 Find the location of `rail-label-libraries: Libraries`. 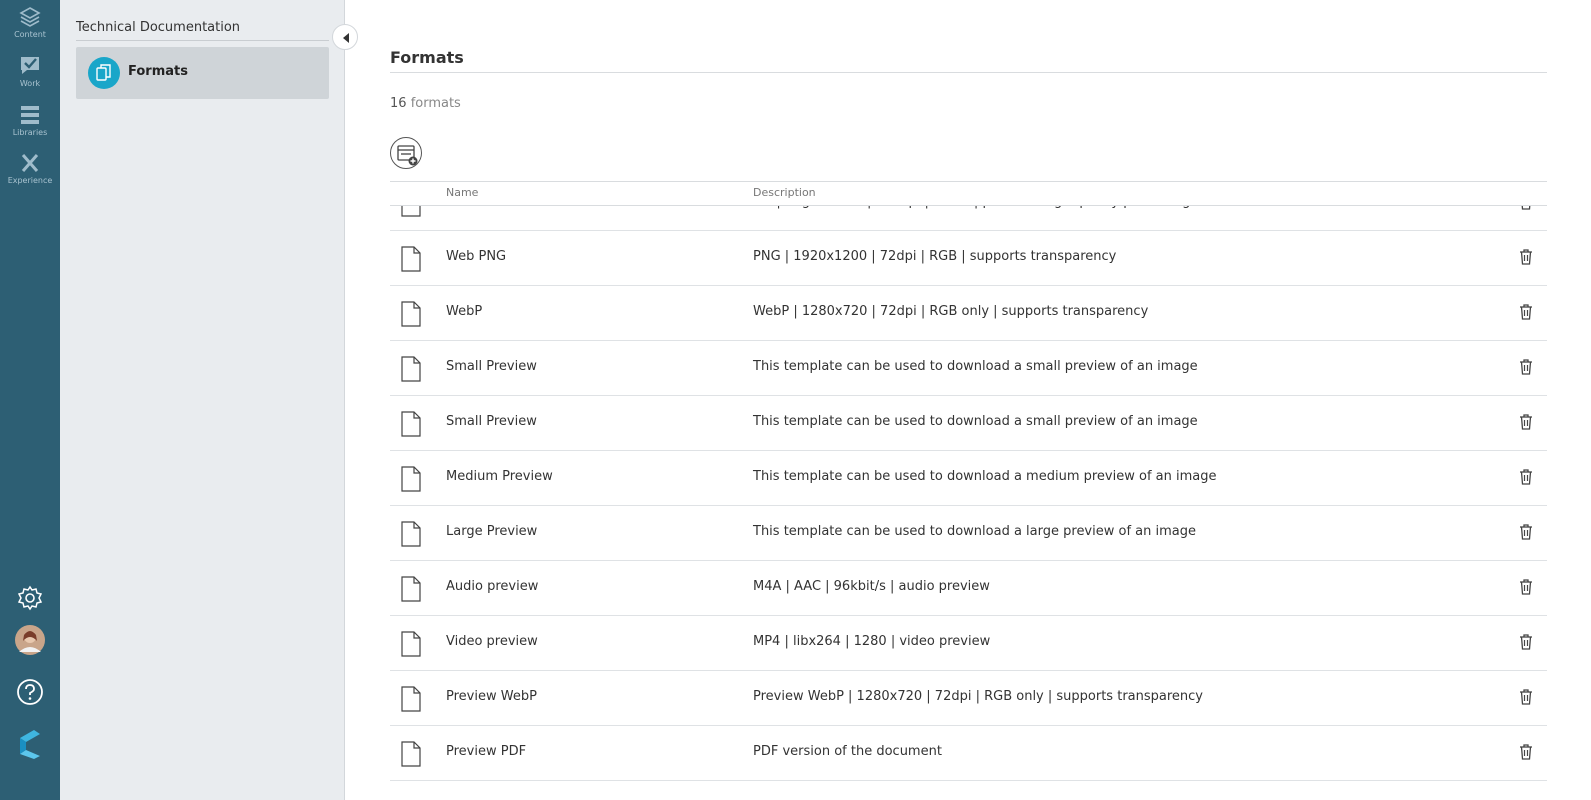

rail-label-libraries: Libraries is located at coordinates (30, 132).